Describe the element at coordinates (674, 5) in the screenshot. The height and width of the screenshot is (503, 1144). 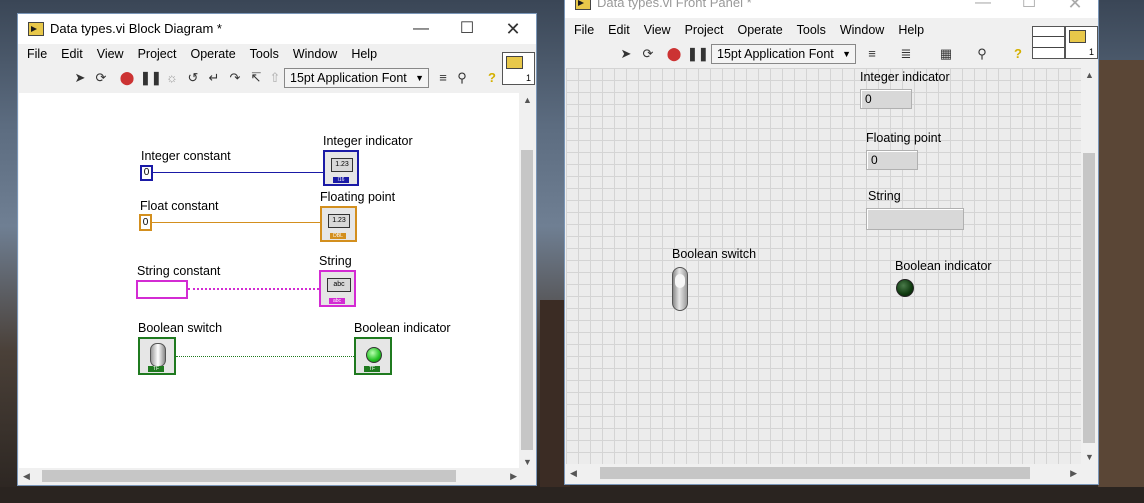
I see `window-title: Data types.vi Front Panel *` at that location.